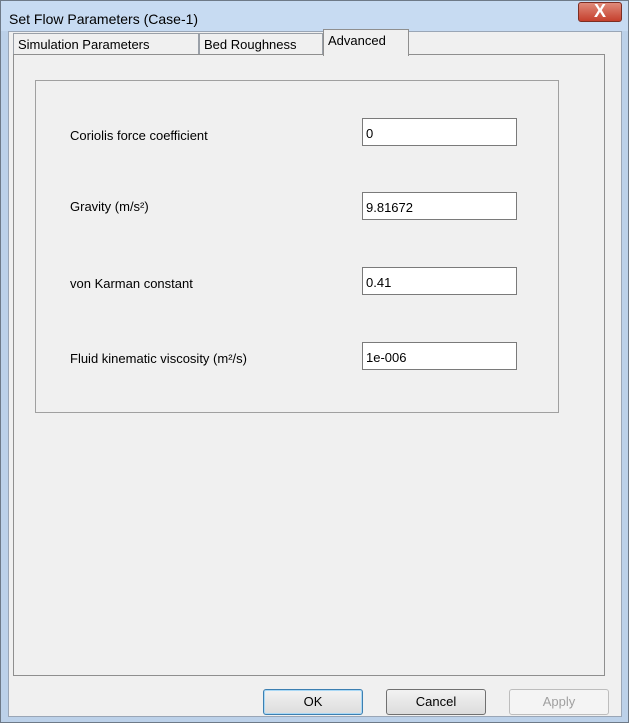  Describe the element at coordinates (439, 281) in the screenshot. I see `von-karman-input` at that location.